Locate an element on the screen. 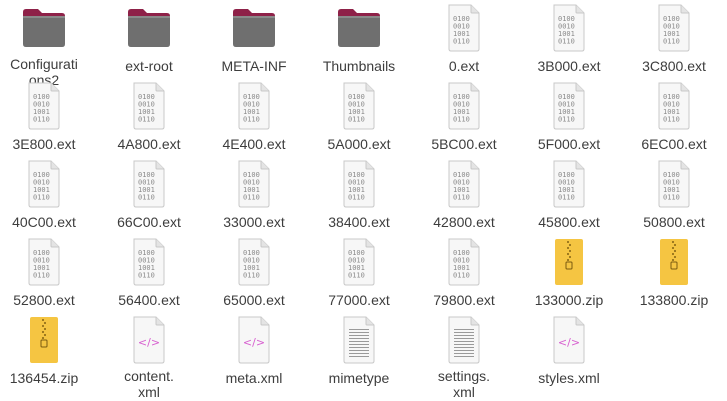 The width and height of the screenshot is (727, 401). file-label-line: 6EC00.ext is located at coordinates (674, 144).